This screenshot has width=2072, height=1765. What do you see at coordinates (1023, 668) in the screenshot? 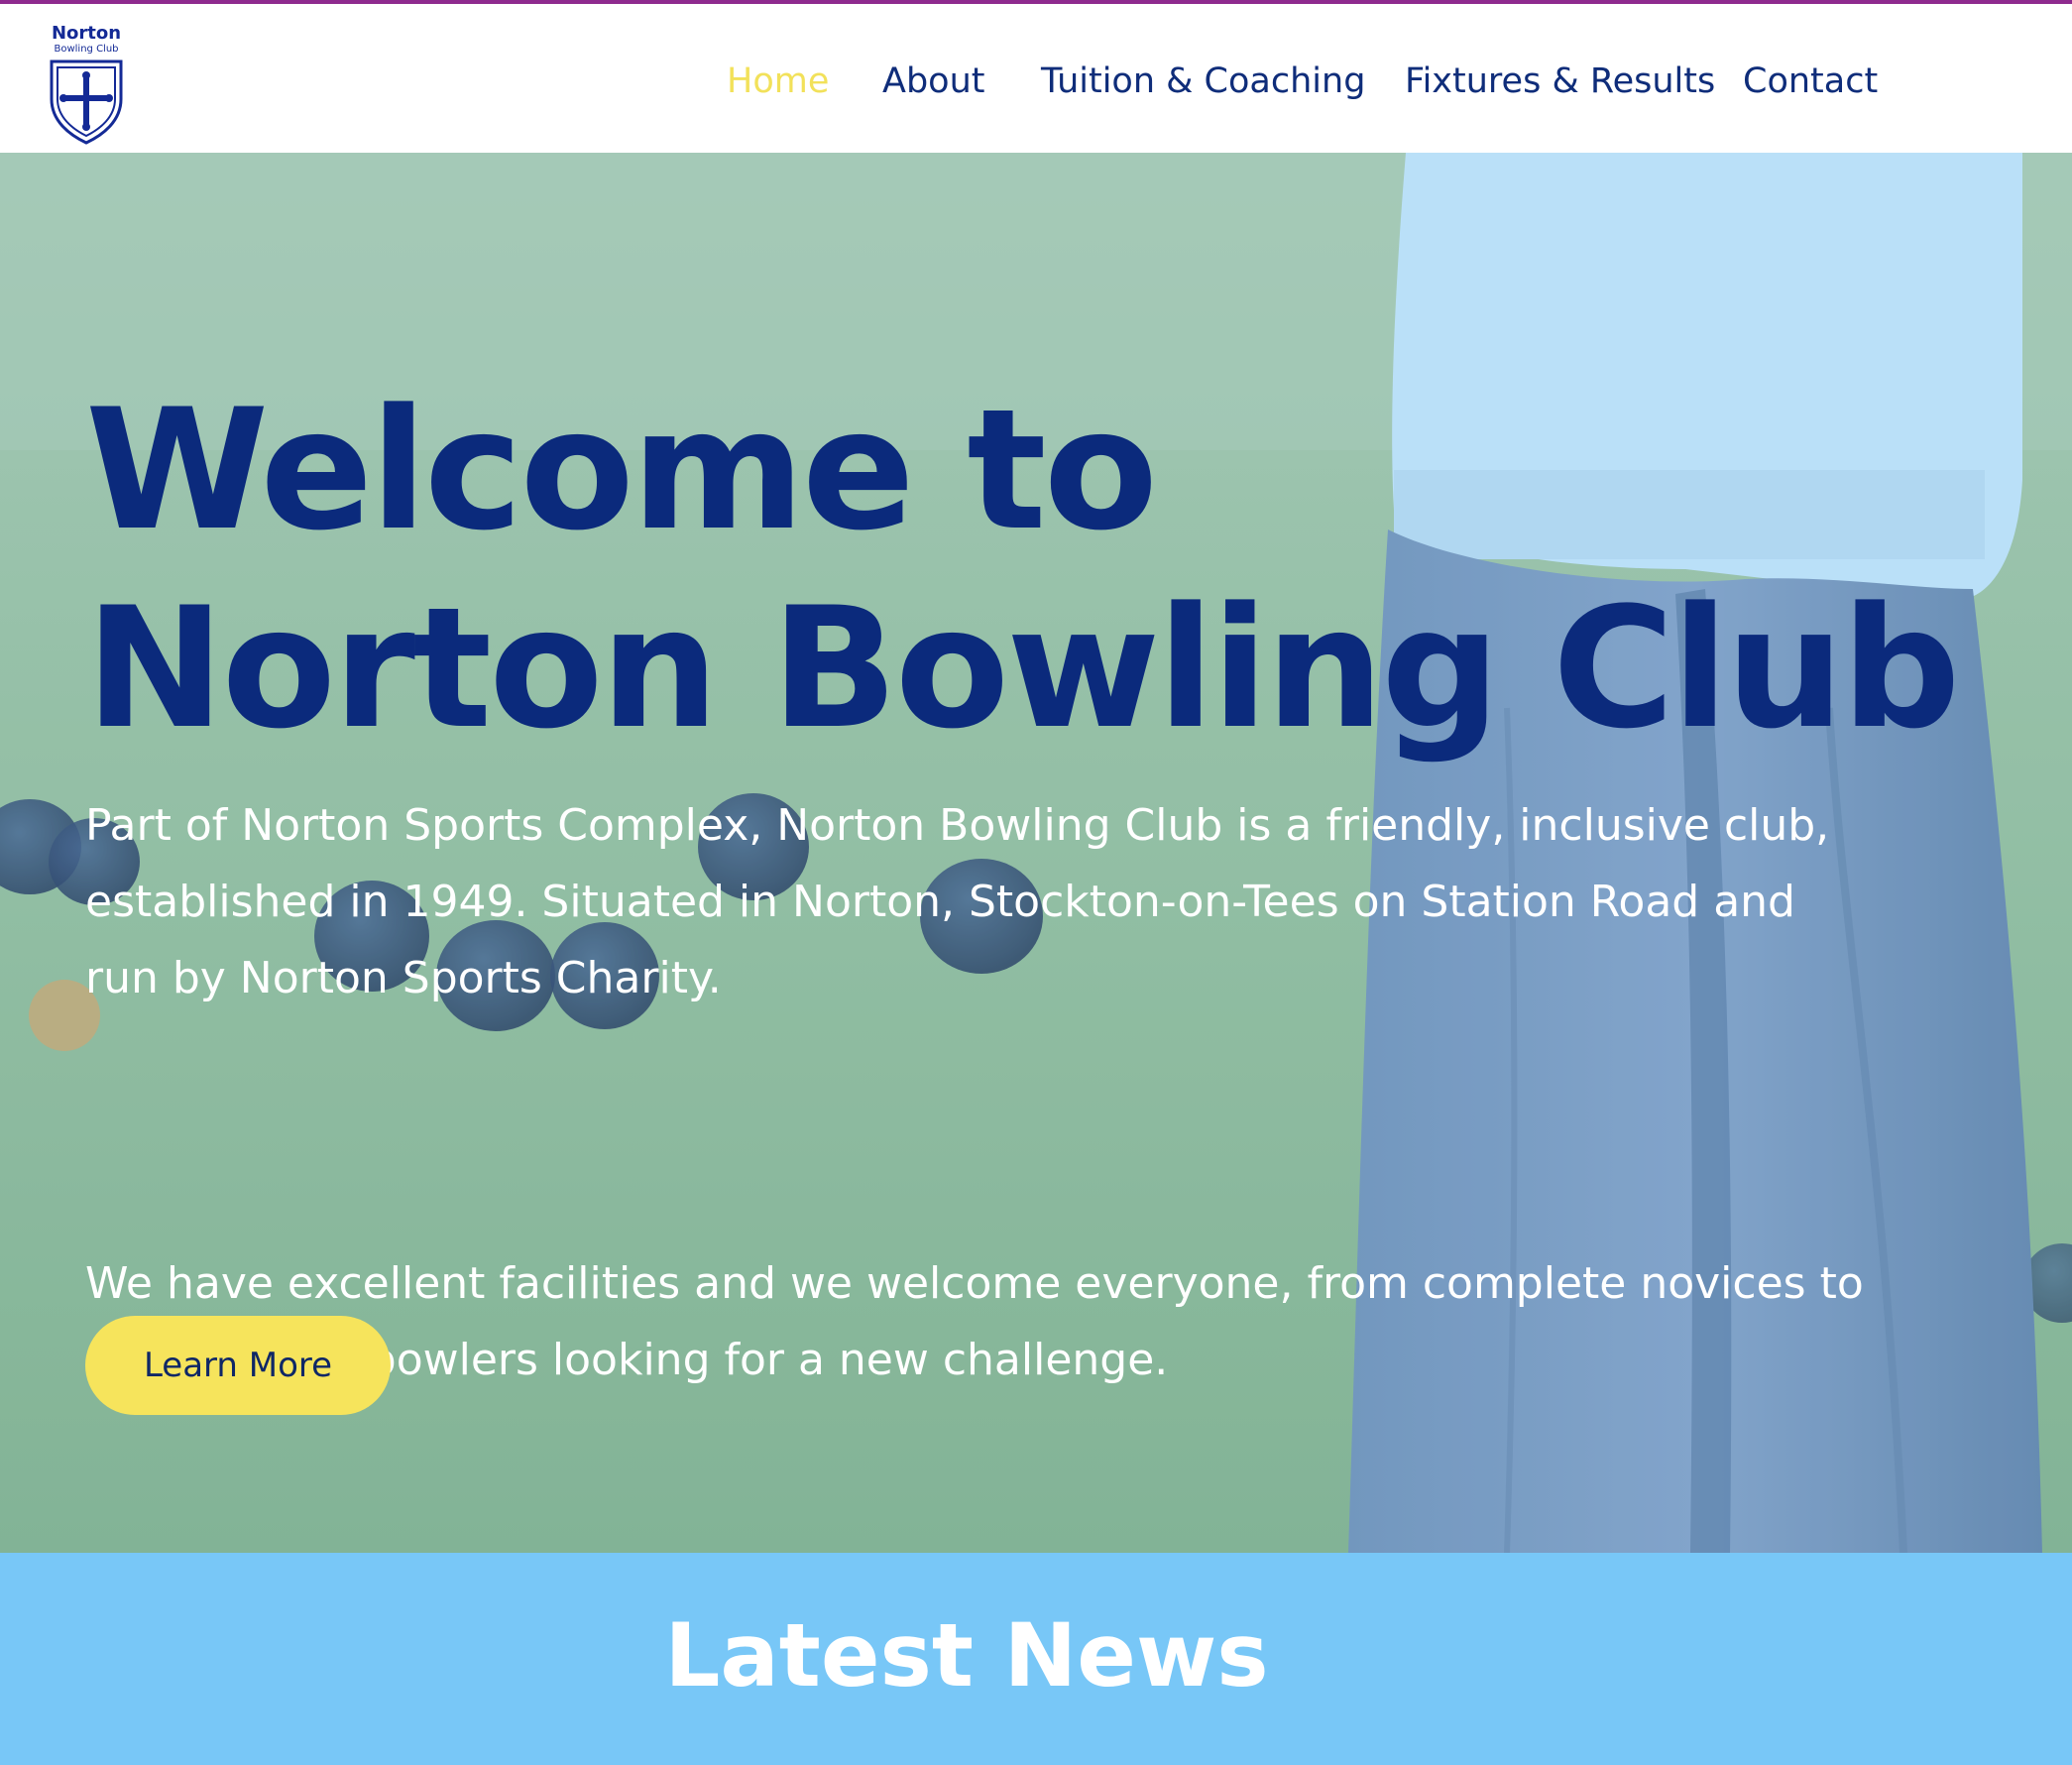
I see `hero-title-line-2: Norton Bowling Club` at bounding box center [1023, 668].